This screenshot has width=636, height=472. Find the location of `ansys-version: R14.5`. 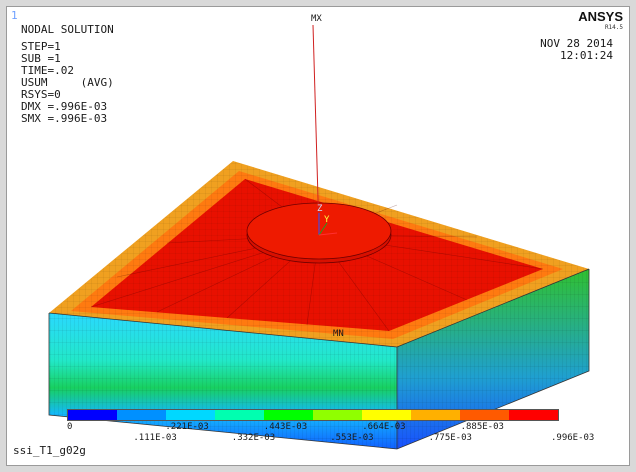

ansys-version: R14.5 is located at coordinates (613, 27).